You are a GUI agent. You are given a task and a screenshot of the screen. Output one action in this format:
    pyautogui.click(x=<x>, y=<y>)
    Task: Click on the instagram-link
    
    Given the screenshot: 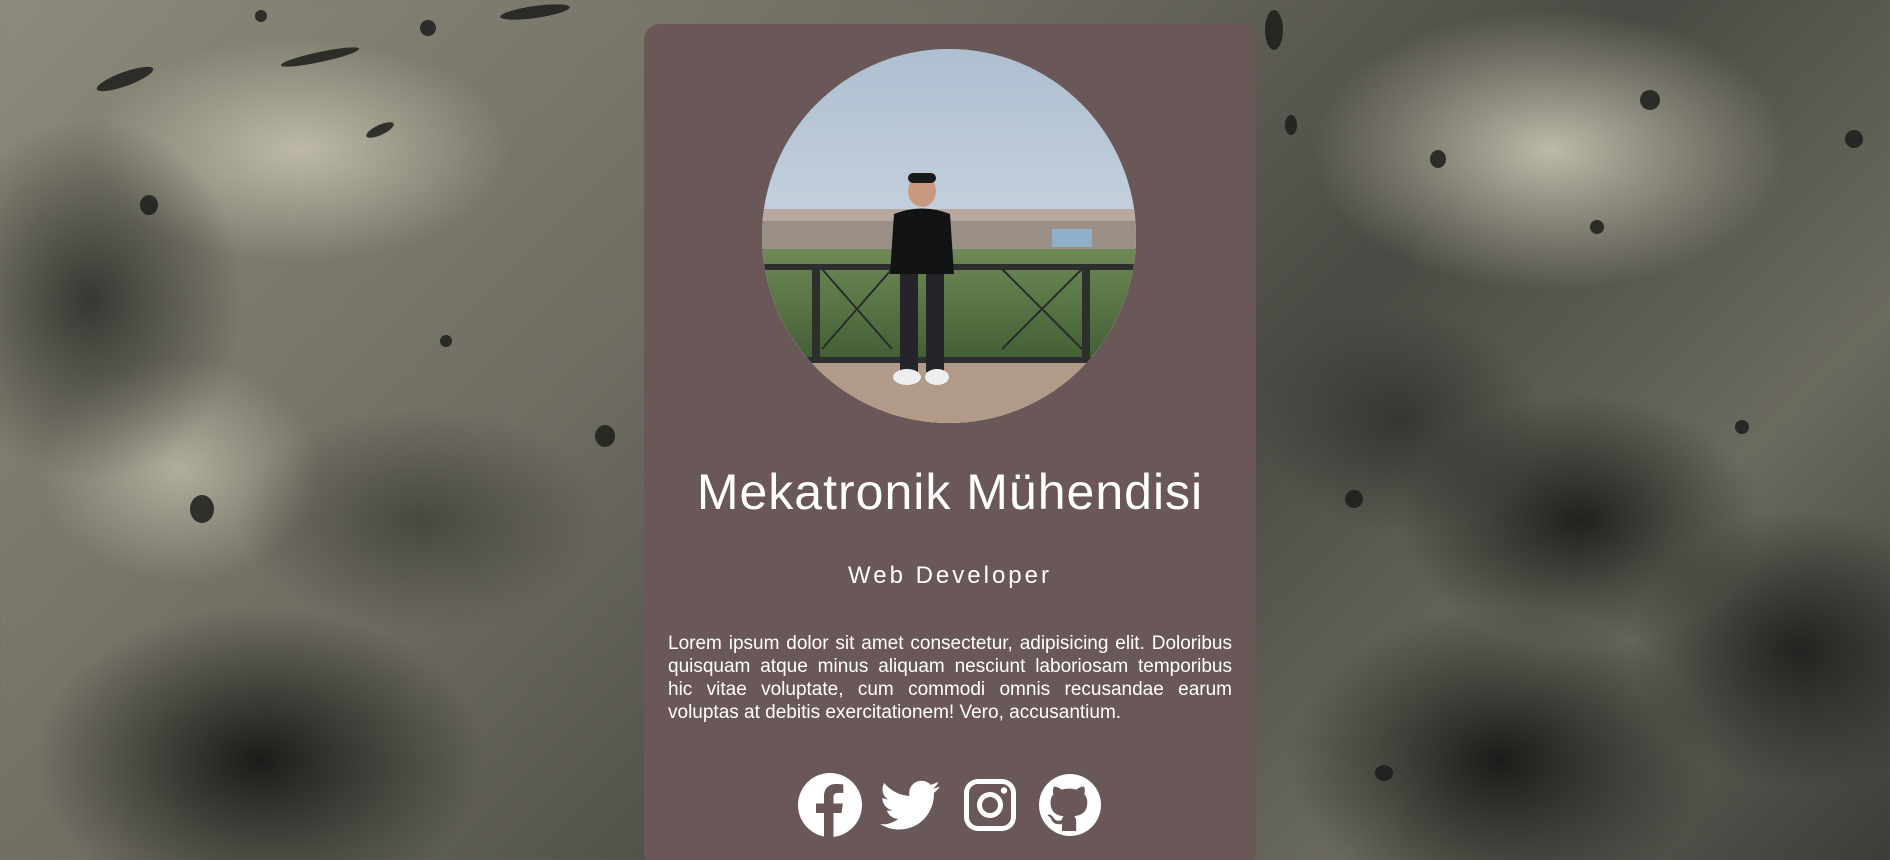 What is the action you would take?
    pyautogui.click(x=990, y=805)
    